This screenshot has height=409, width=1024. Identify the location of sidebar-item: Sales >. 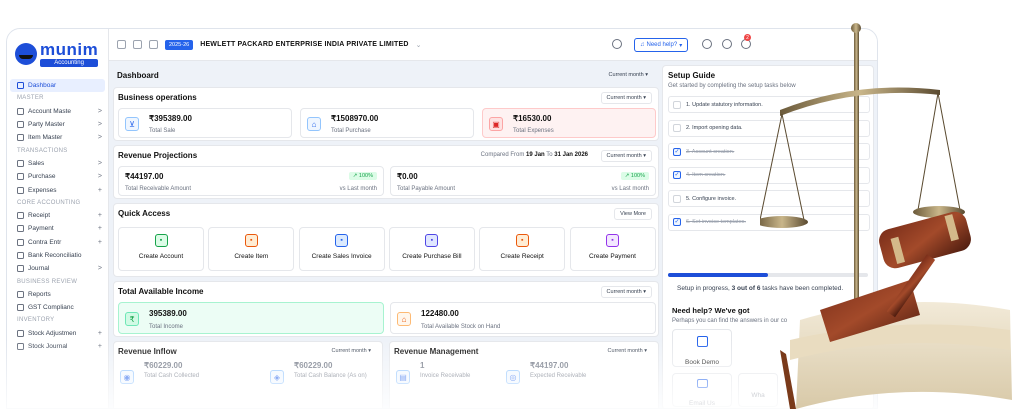
(57, 163).